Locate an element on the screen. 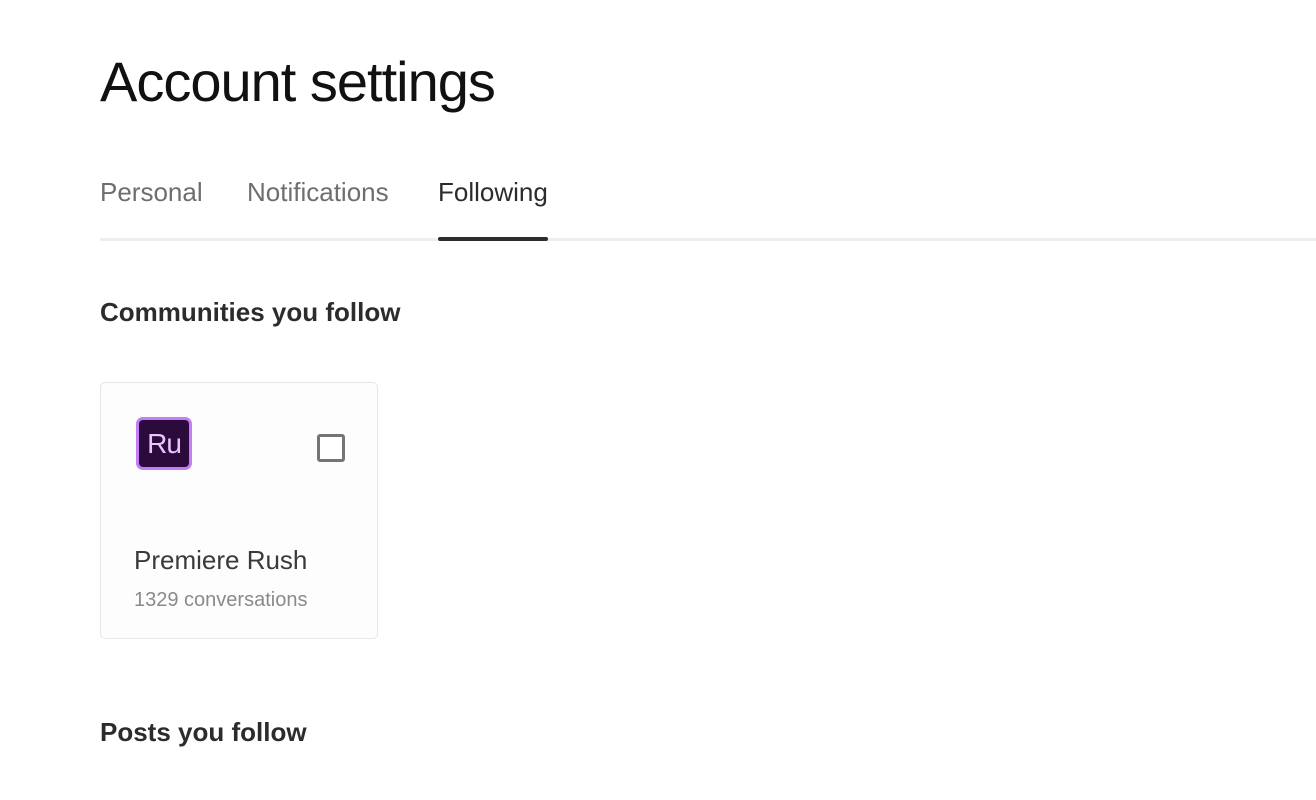 This screenshot has height=800, width=1316. app-logo-text: Ru is located at coordinates (164, 443).